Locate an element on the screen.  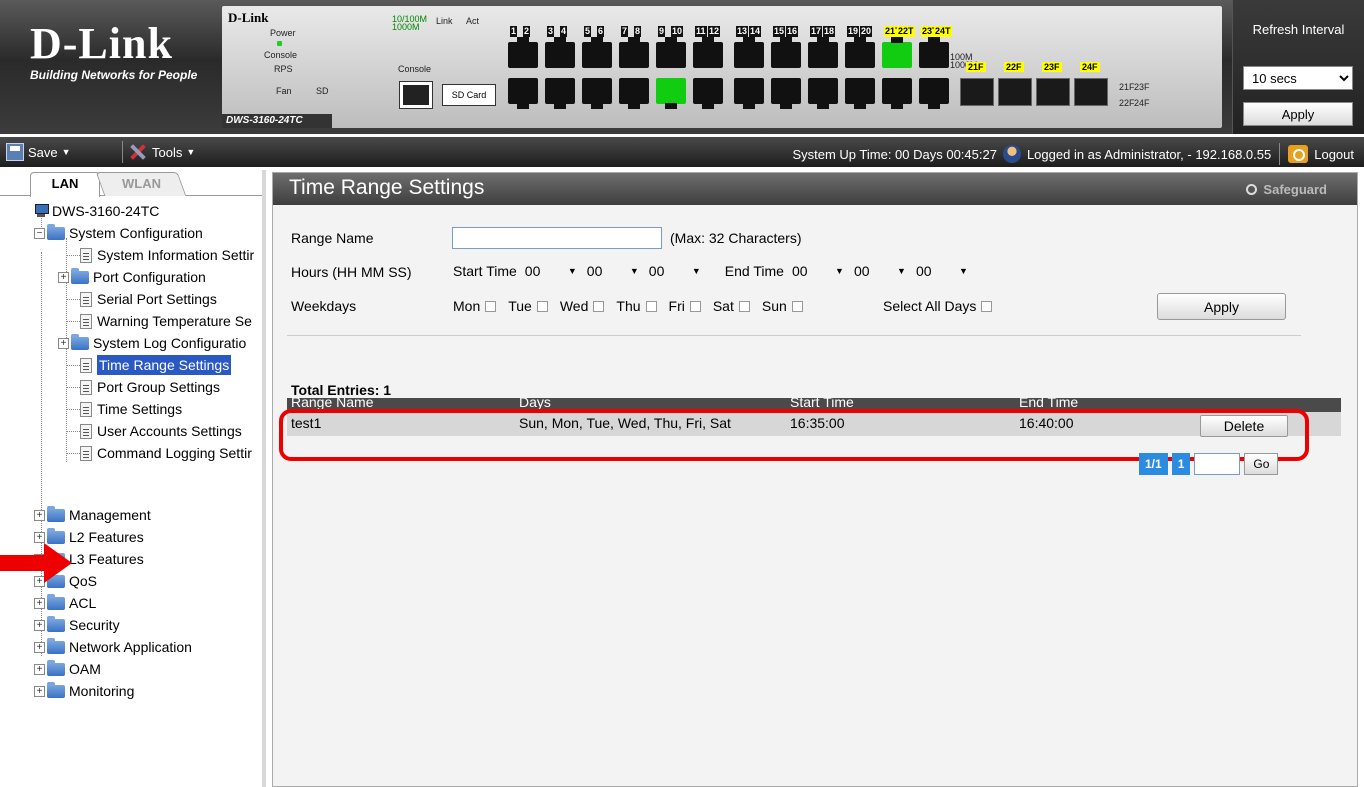
select-all-days: Select All Days is located at coordinates (943, 306).